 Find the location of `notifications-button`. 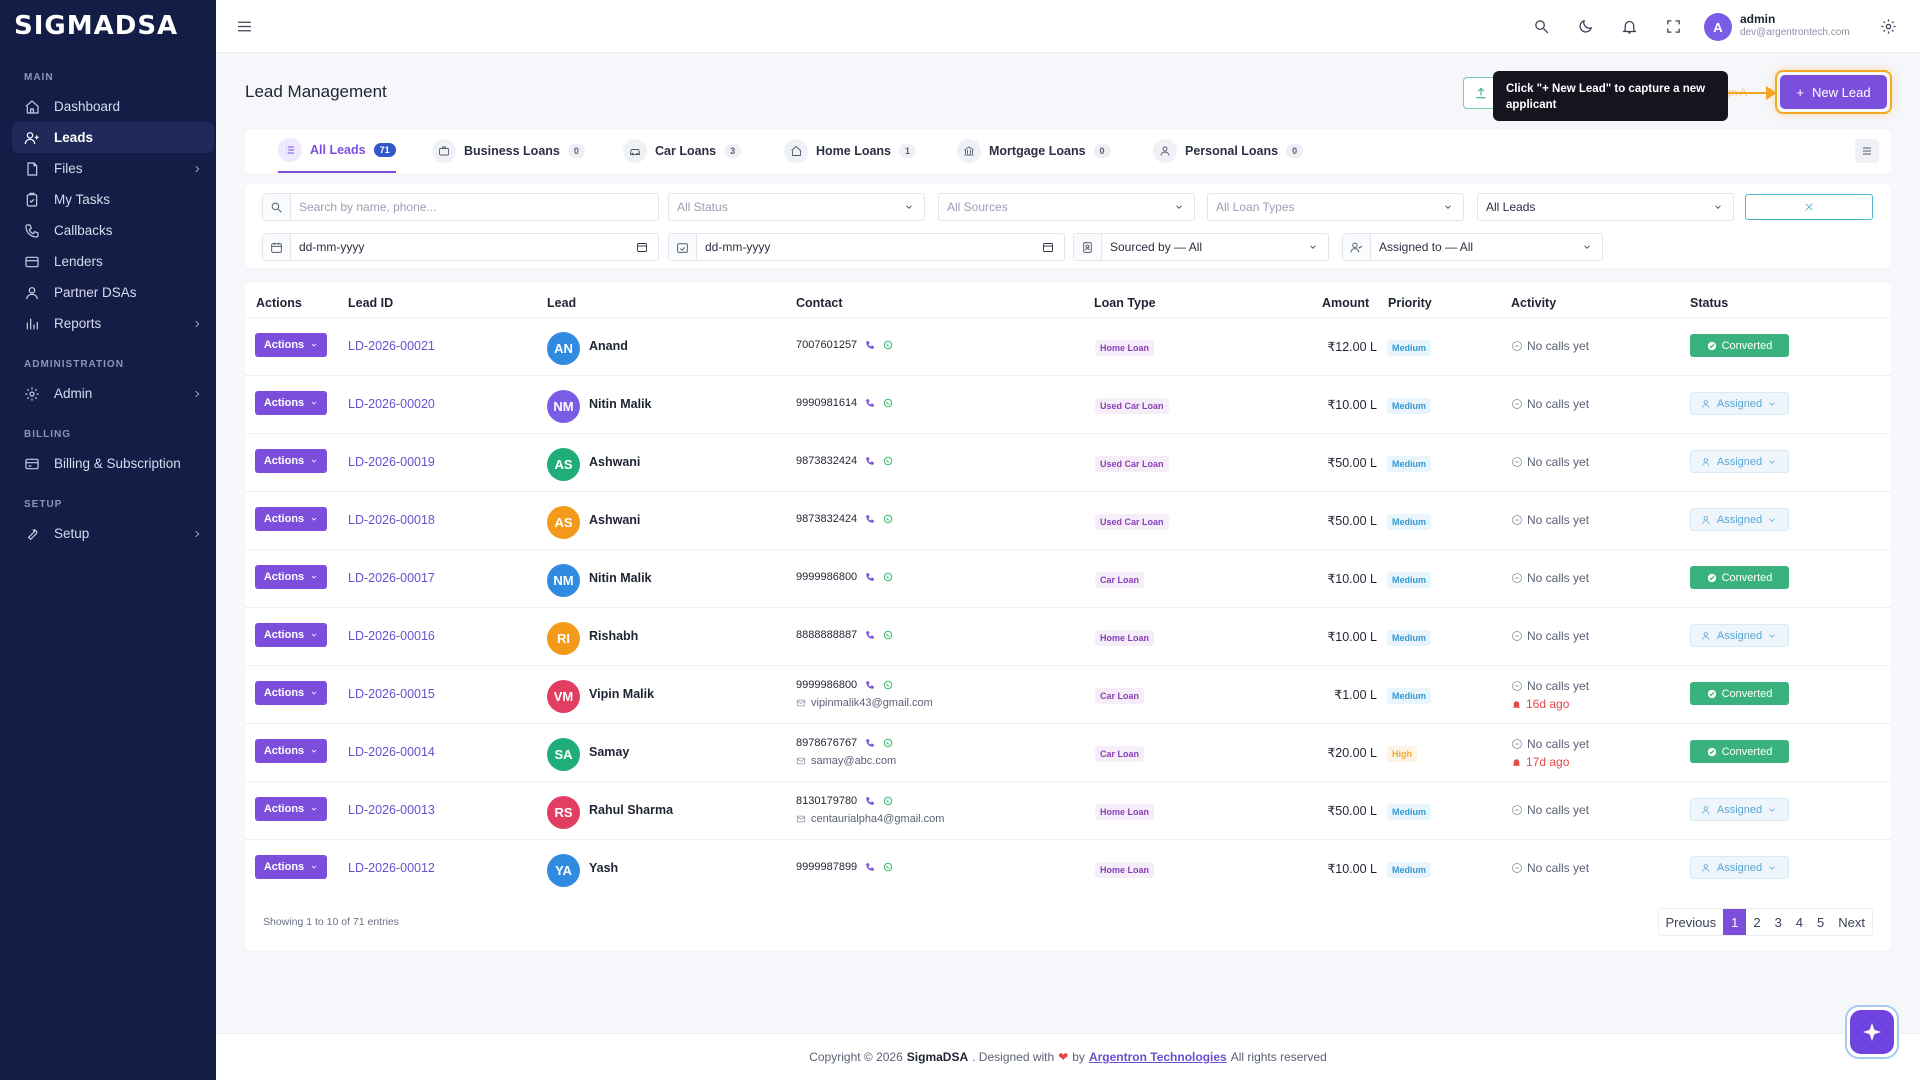

notifications-button is located at coordinates (1629, 26).